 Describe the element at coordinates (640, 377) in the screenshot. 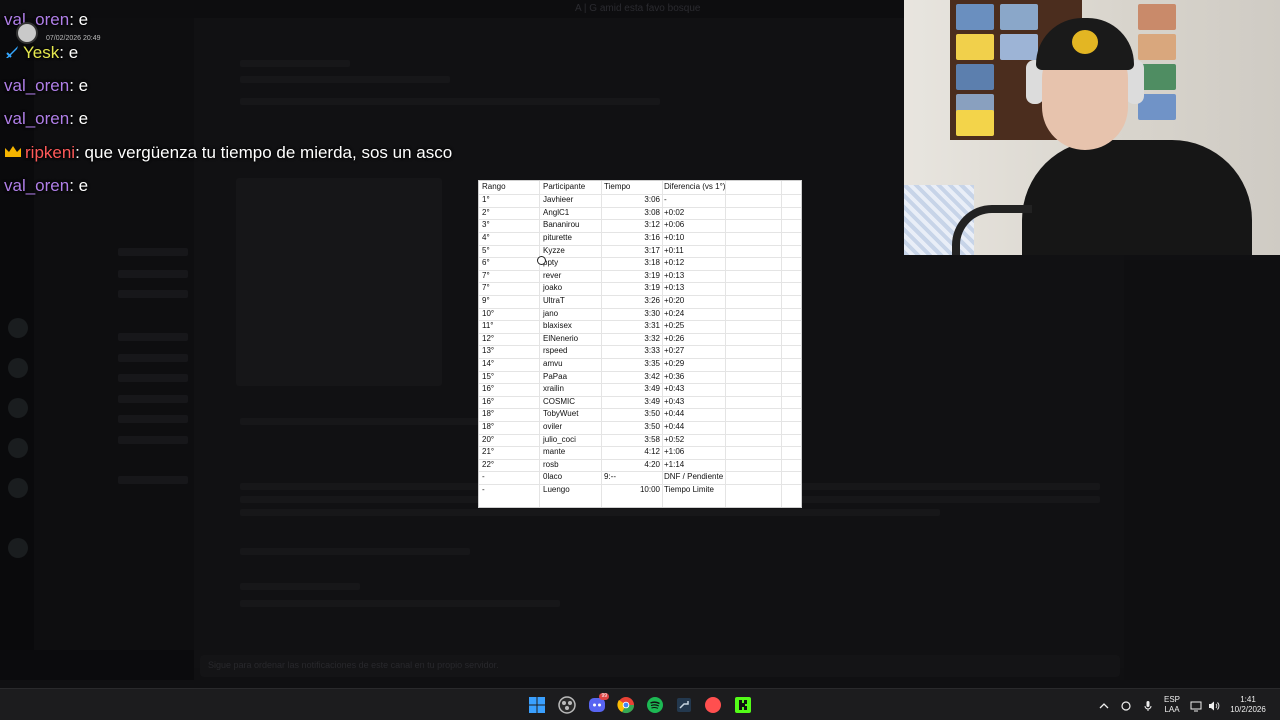

I see `table-row: 15° PaPaa 3:42 +0:36` at that location.